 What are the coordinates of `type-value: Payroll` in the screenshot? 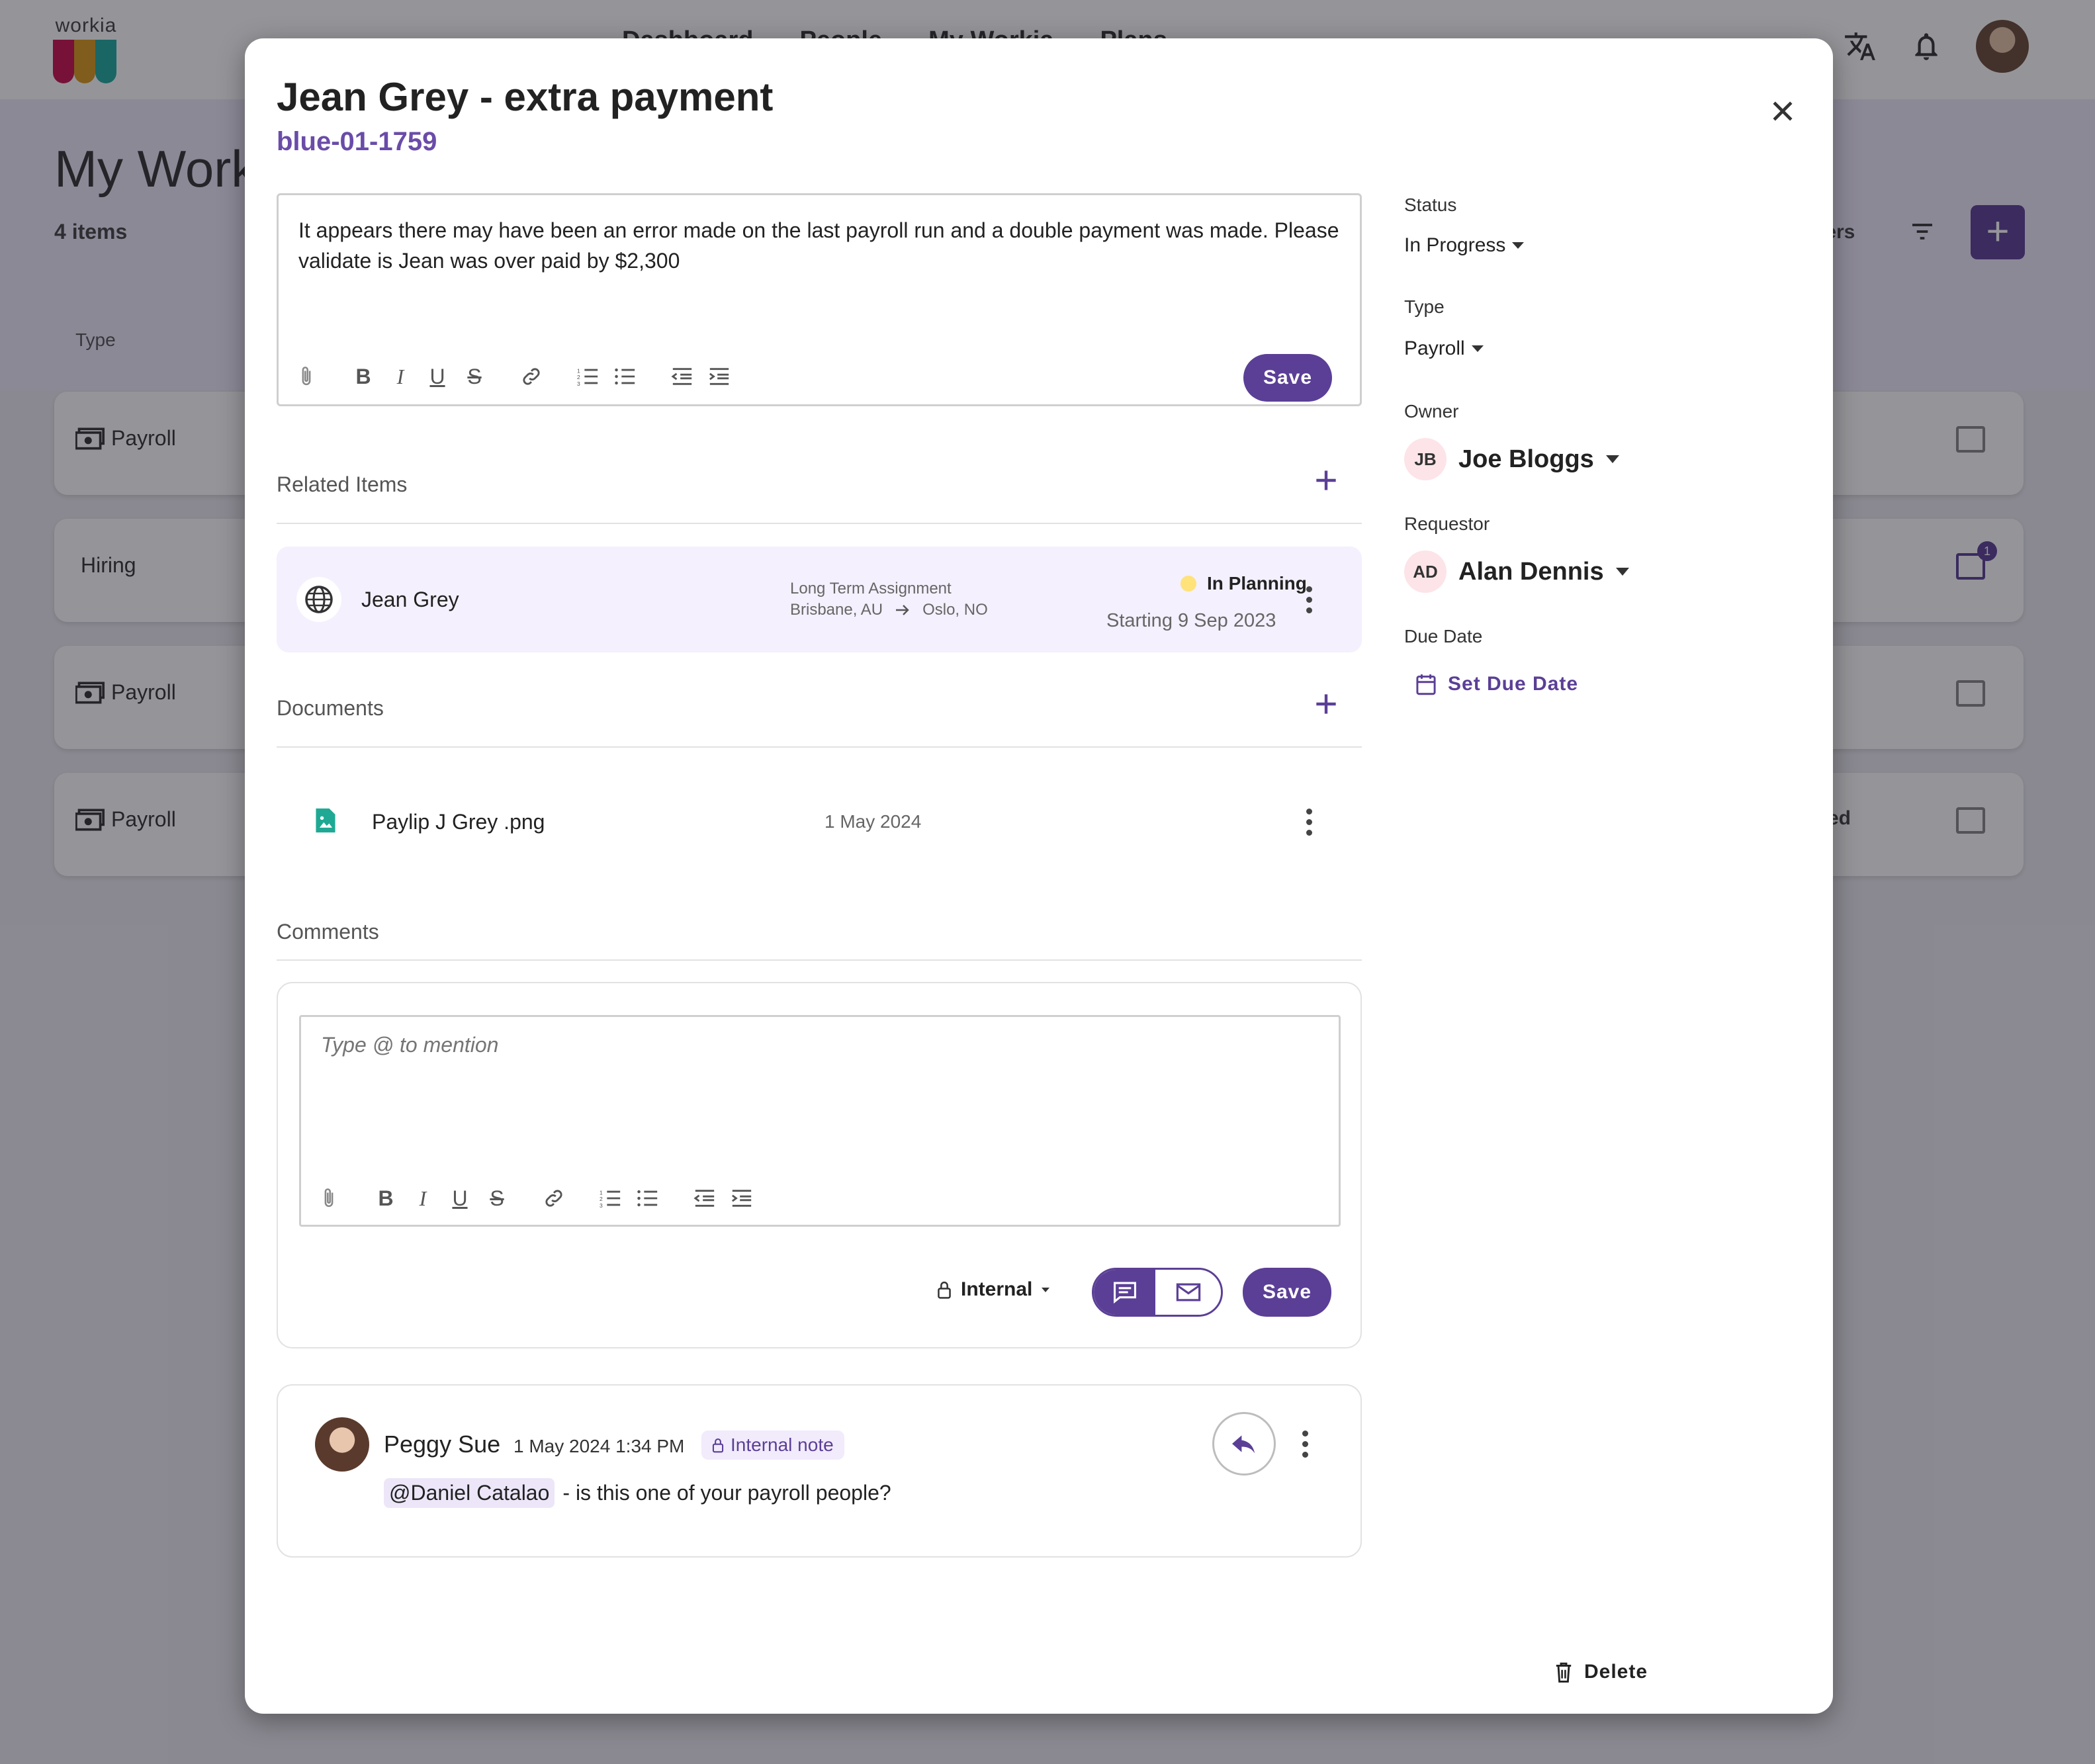 It's located at (1434, 348).